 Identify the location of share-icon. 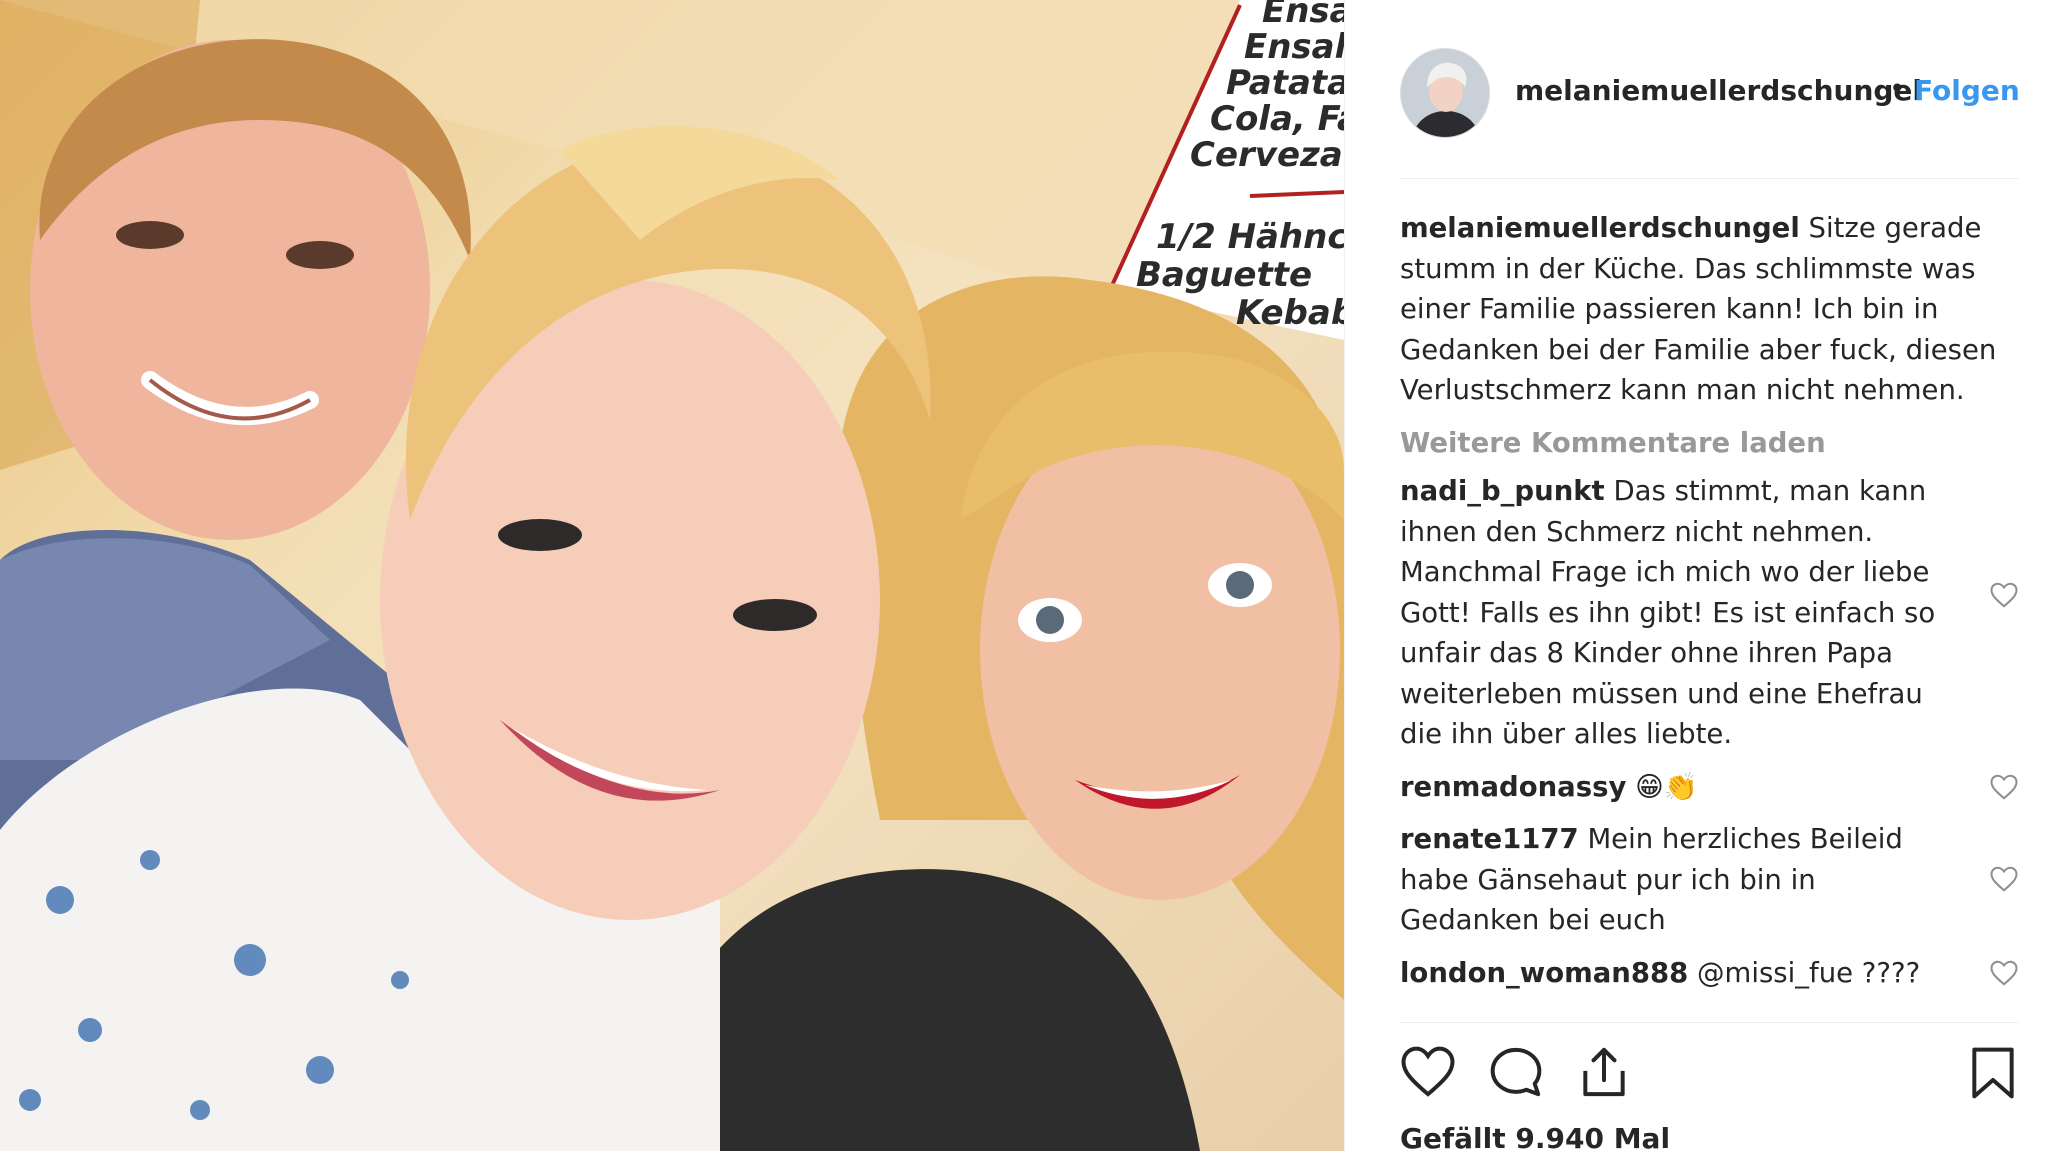
(1604, 1072).